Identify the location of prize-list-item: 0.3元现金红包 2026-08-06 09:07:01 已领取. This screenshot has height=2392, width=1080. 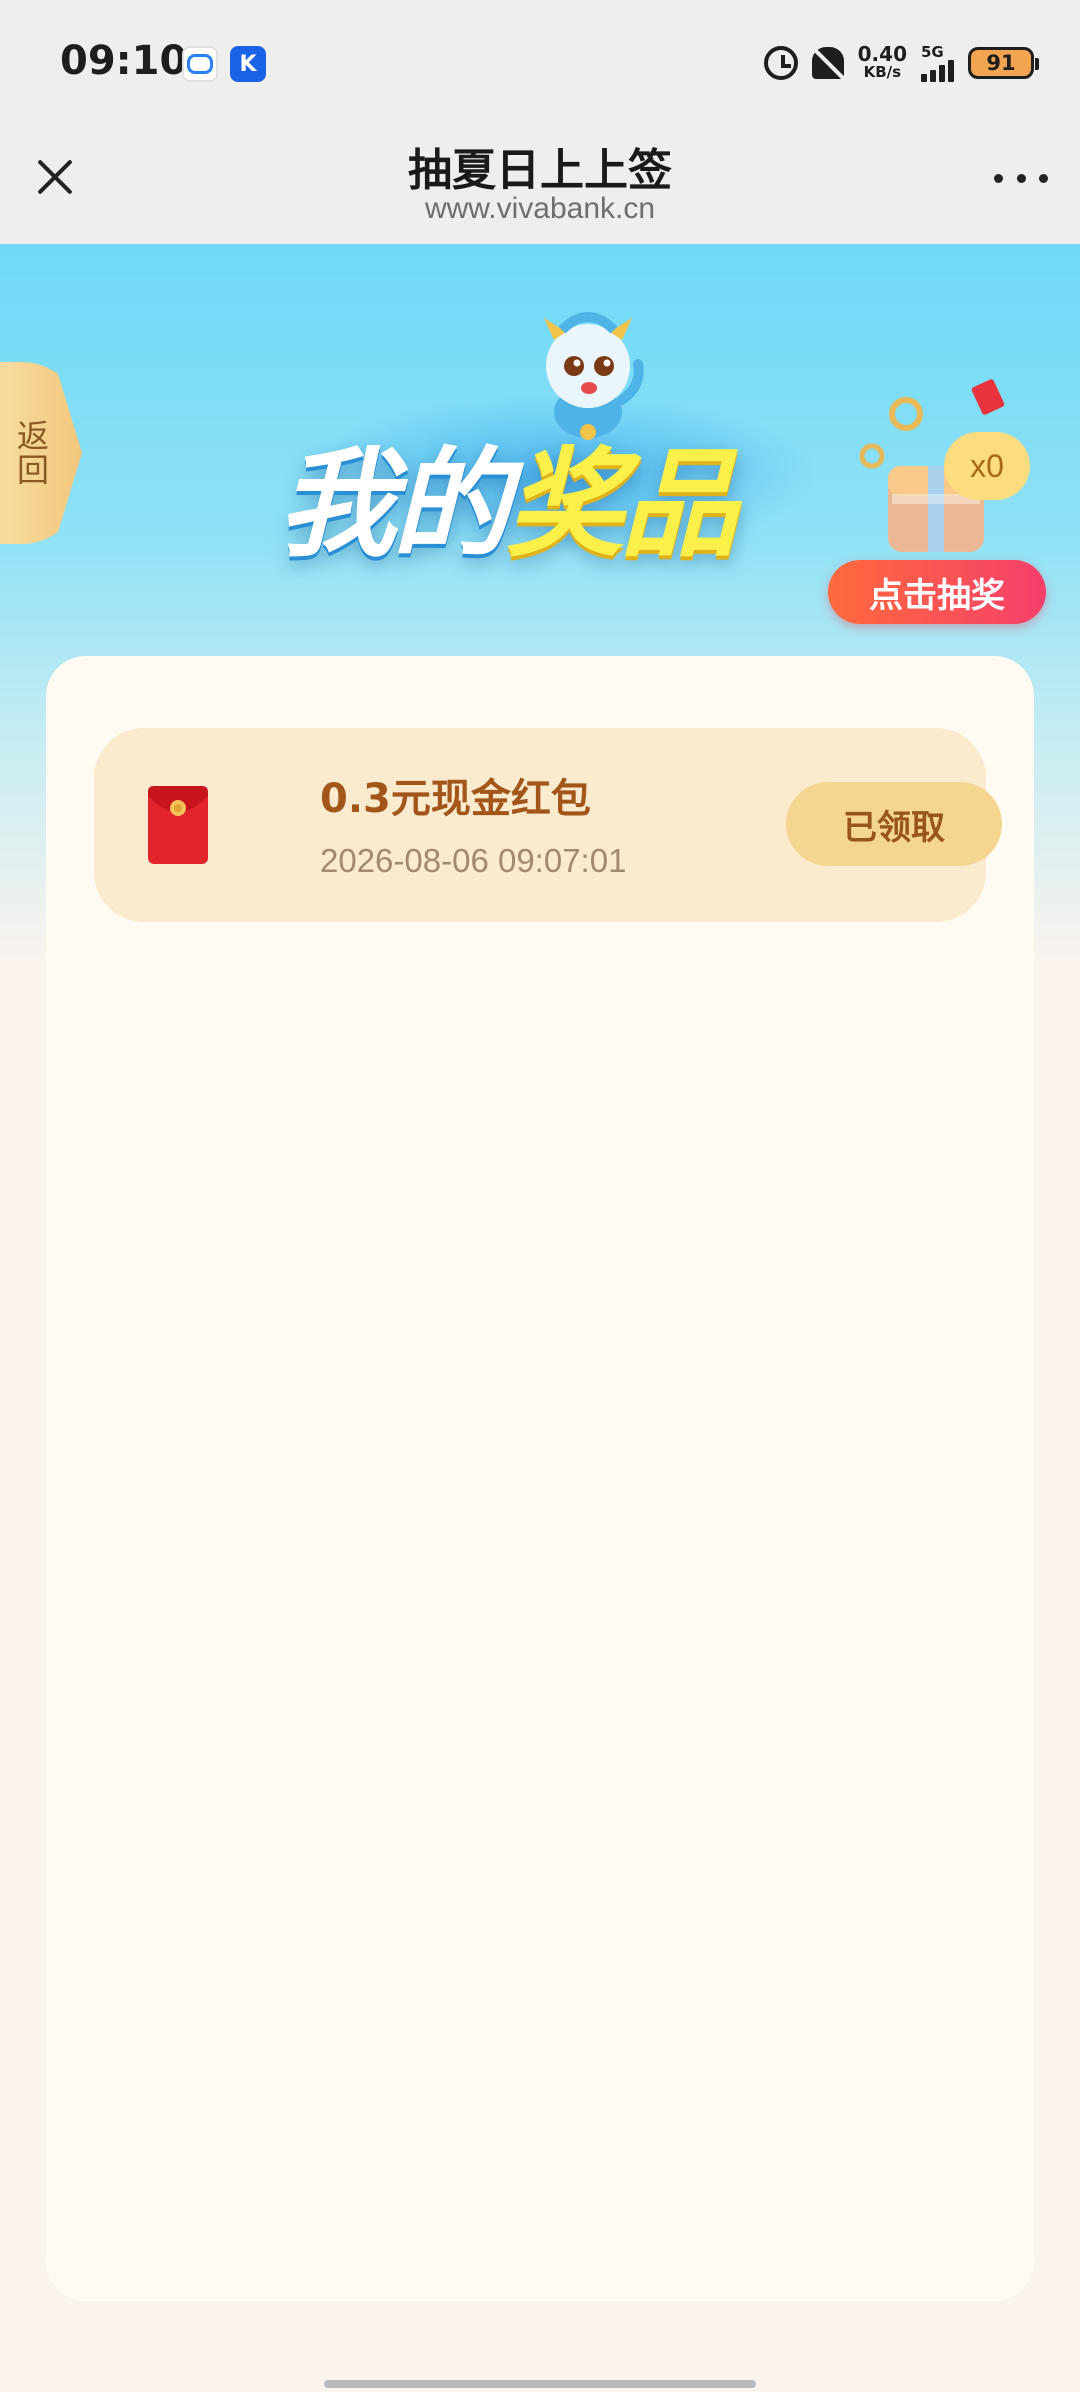
(548, 825).